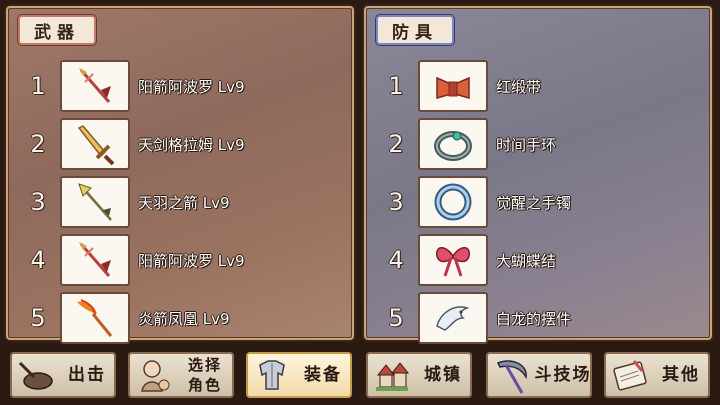 This screenshot has height=405, width=720. Describe the element at coordinates (87, 375) in the screenshot. I see `sortie-label: 出击` at that location.